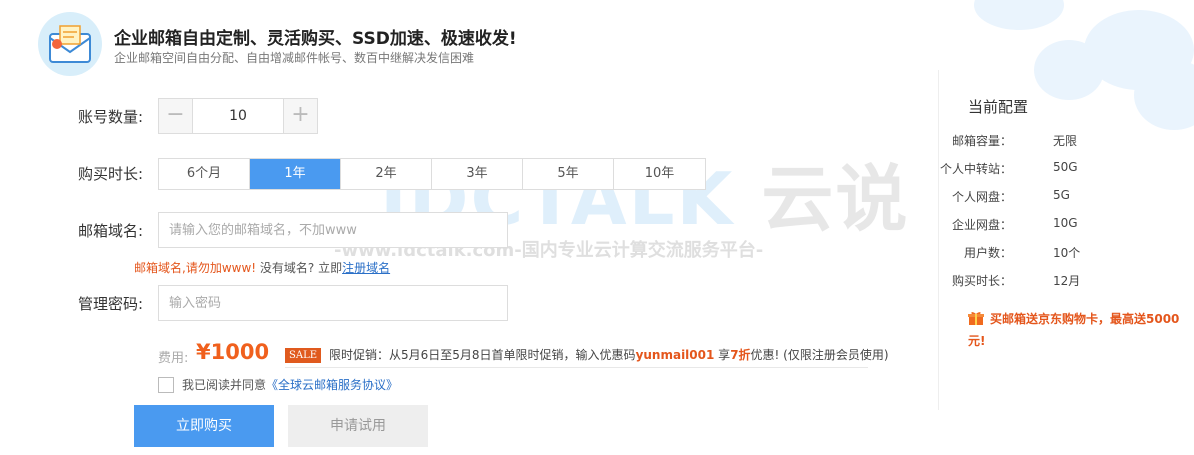  I want to click on buy-now-button: 立即购买, so click(204, 426).